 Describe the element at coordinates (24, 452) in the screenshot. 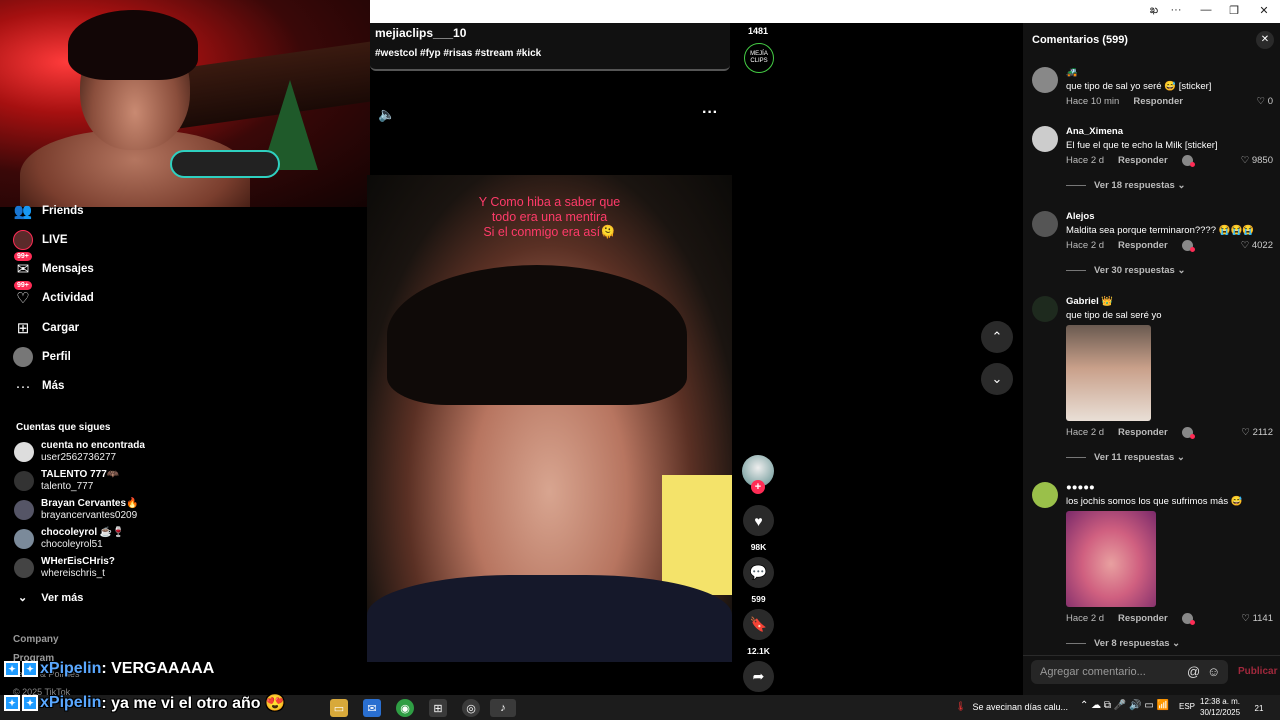

I see `account-avatar` at that location.